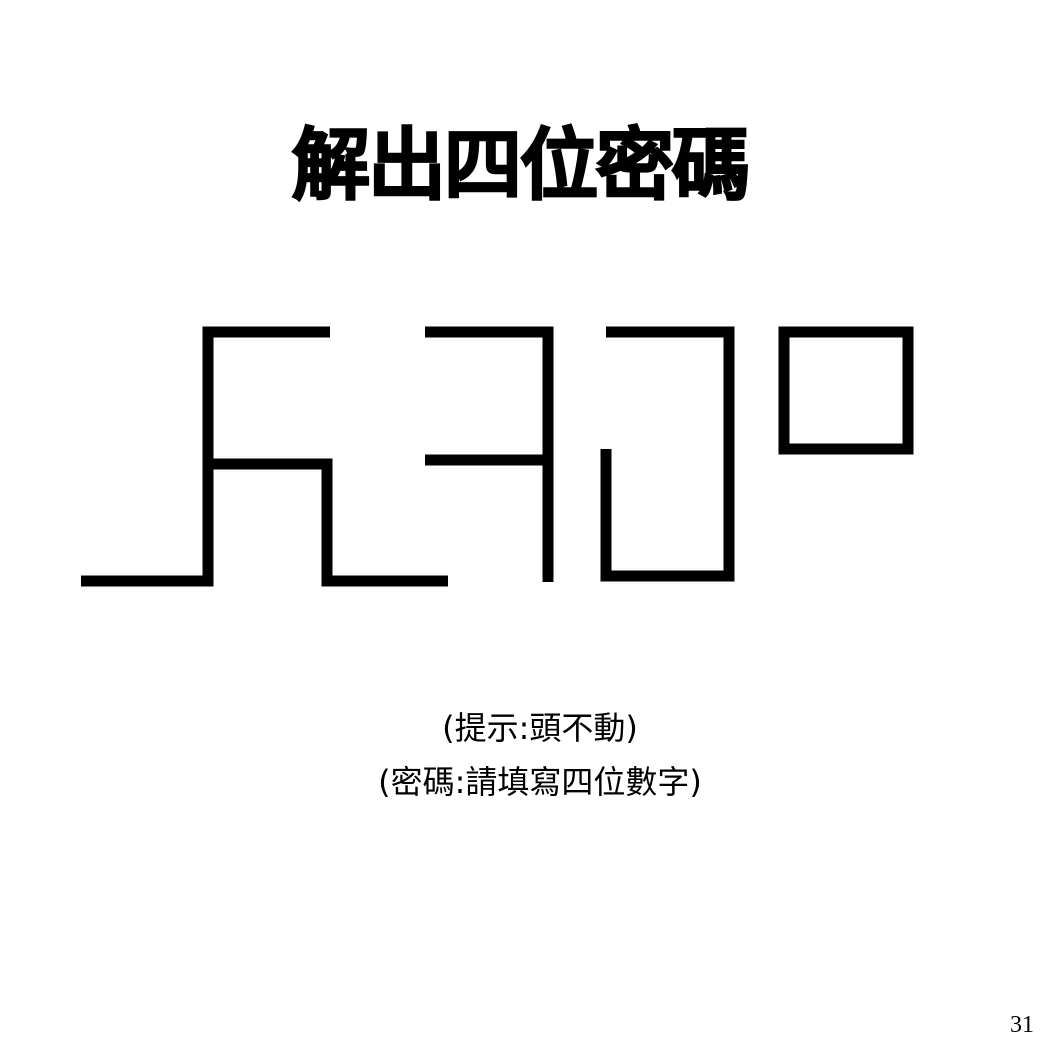  I want to click on hint-line-2: (密碼:請填寫四位數字), so click(540, 782).